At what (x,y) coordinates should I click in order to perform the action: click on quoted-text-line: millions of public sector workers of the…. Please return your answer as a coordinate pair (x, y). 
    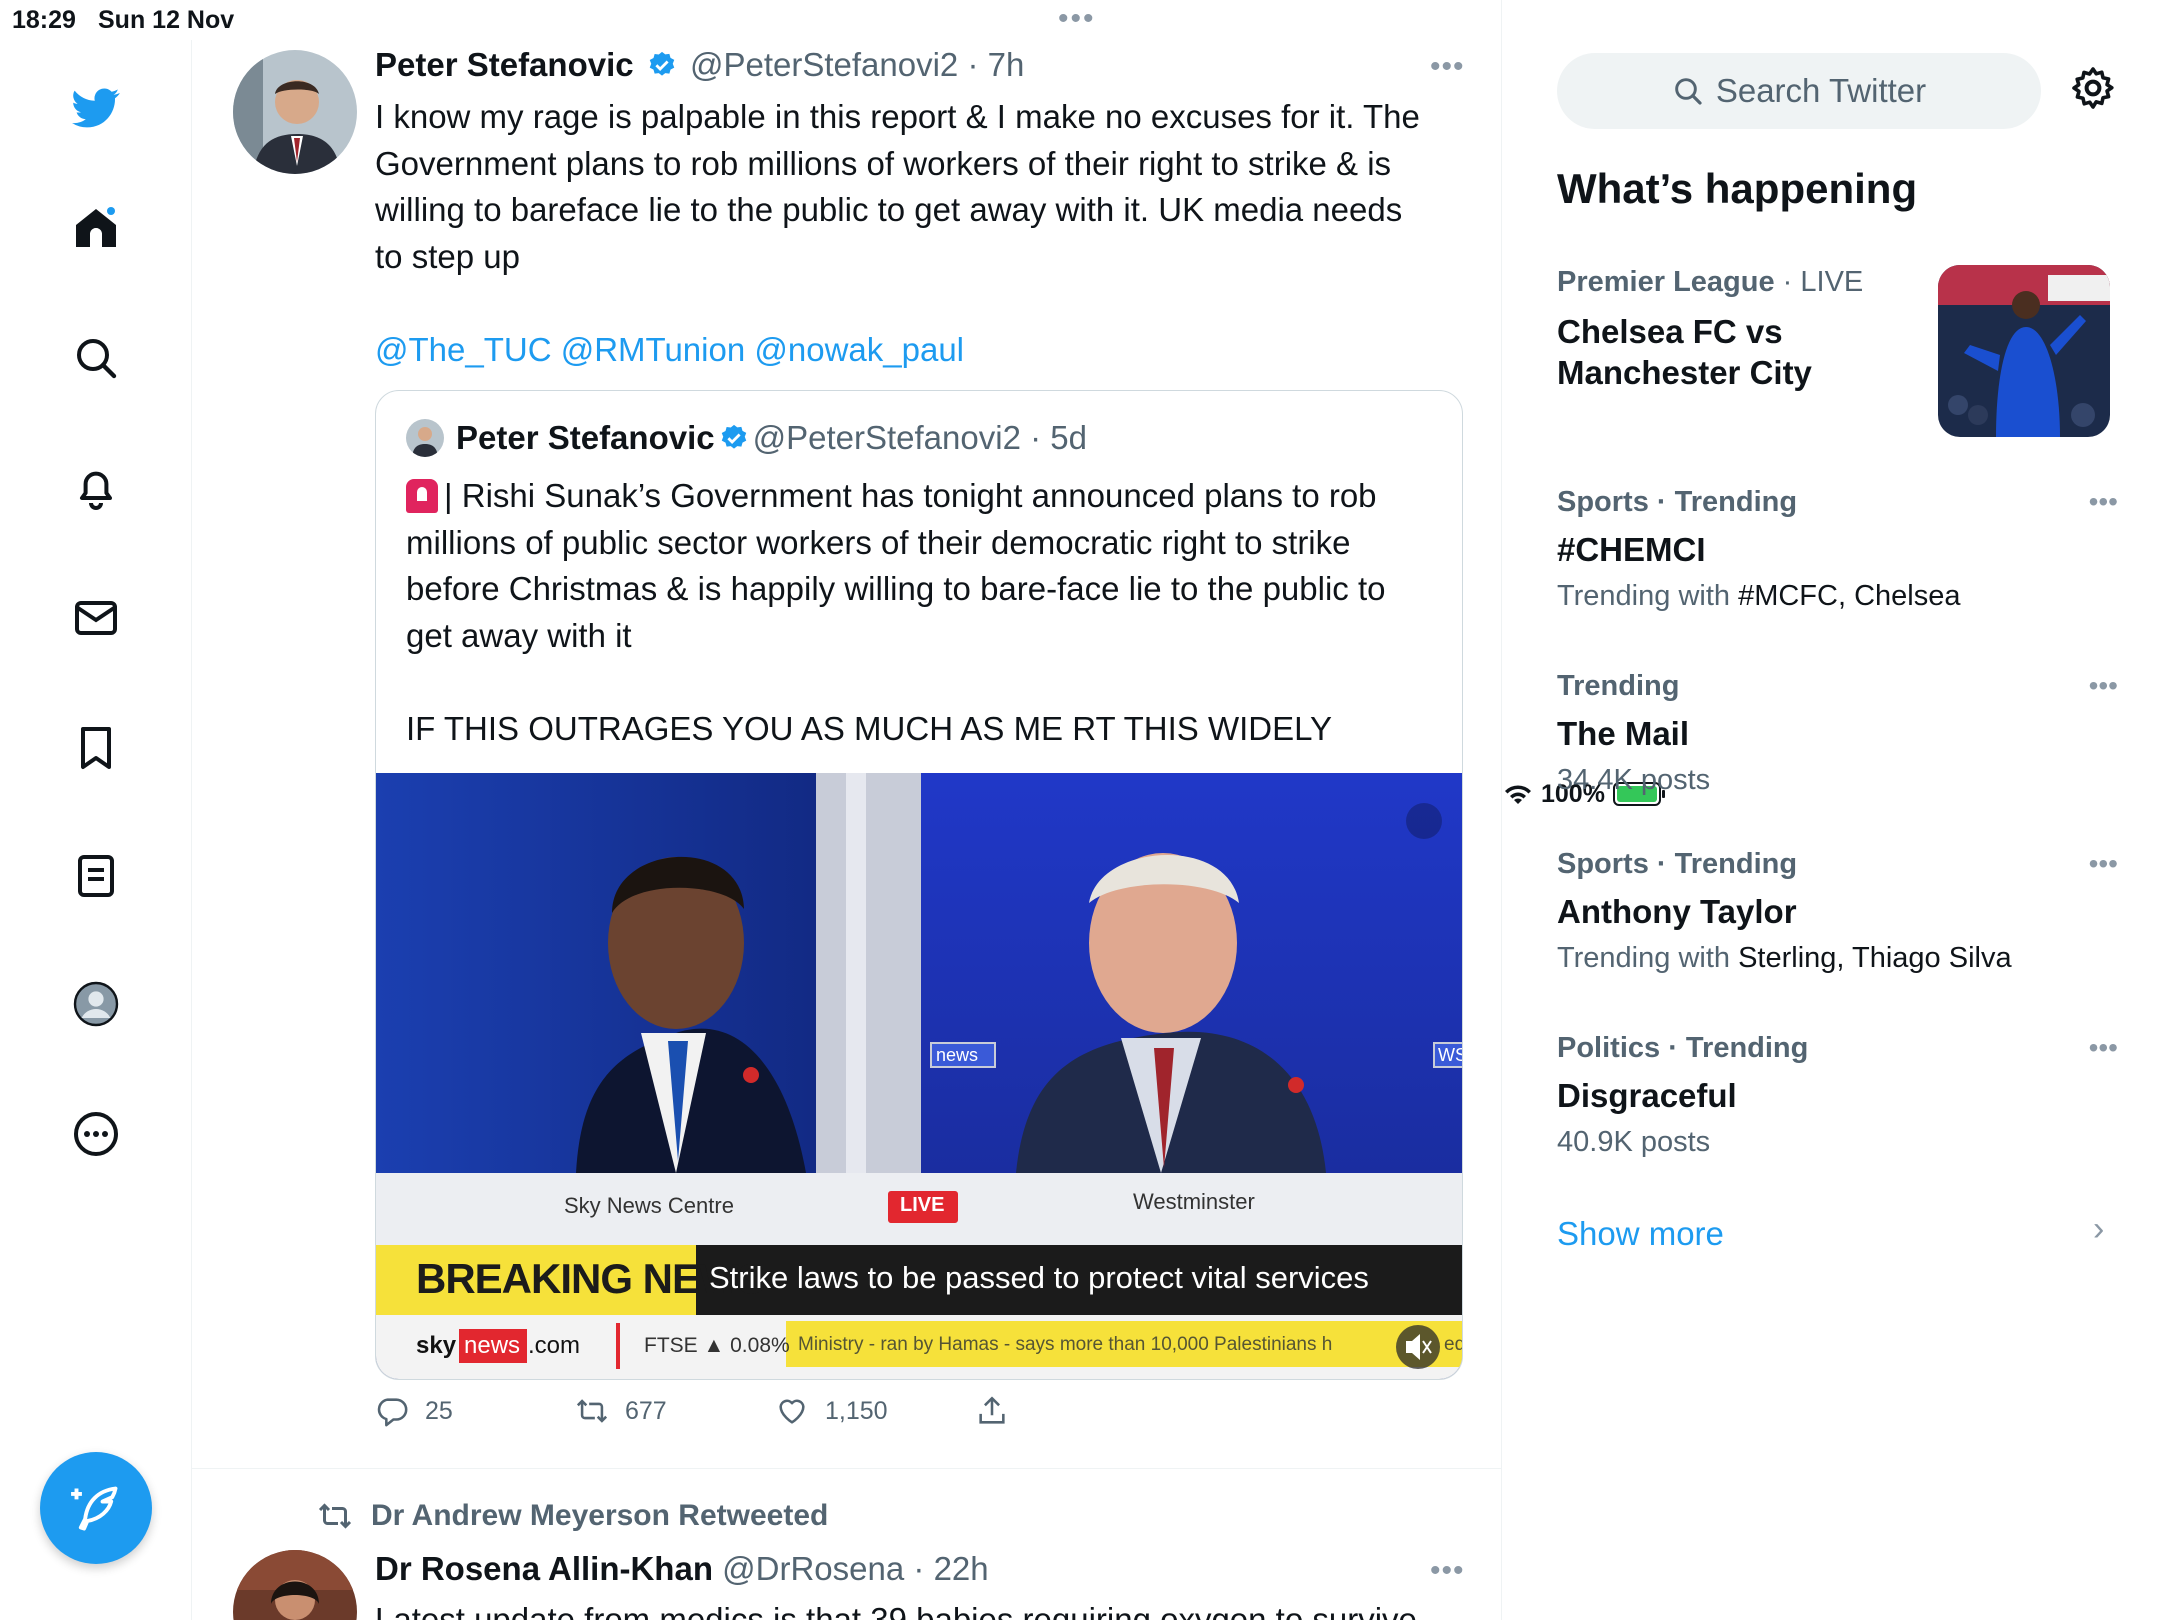
    Looking at the image, I should click on (878, 542).